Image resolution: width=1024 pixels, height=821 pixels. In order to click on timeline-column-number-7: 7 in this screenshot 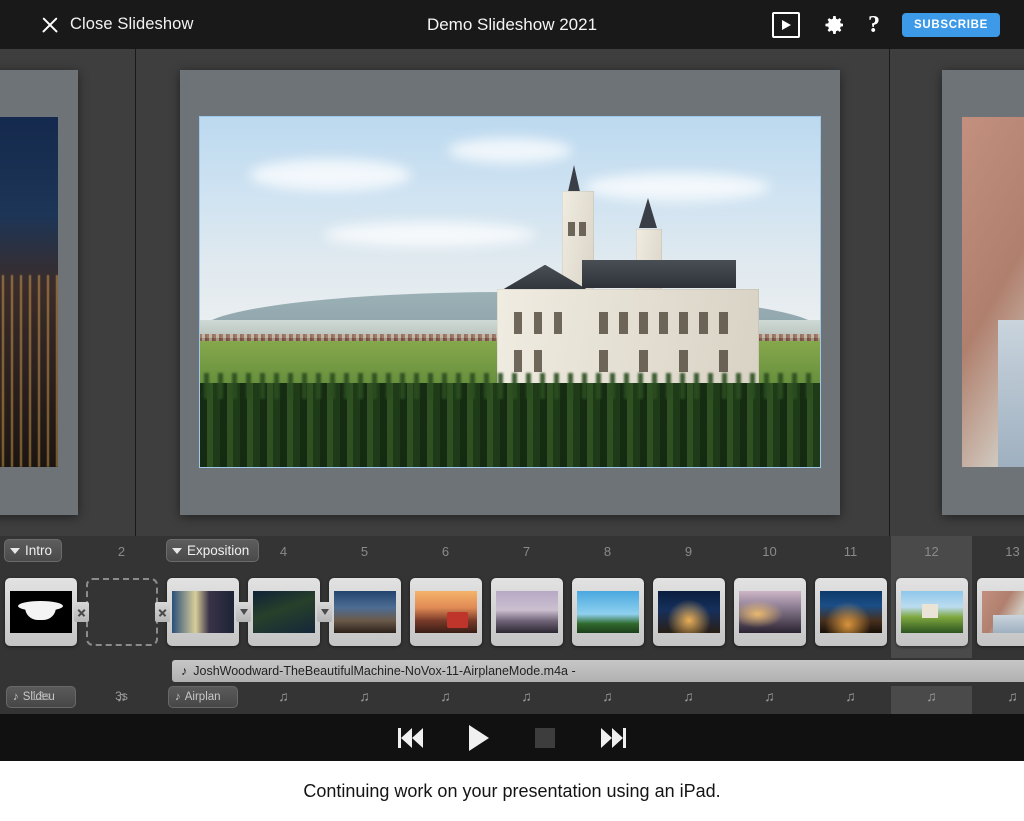, I will do `click(526, 551)`.